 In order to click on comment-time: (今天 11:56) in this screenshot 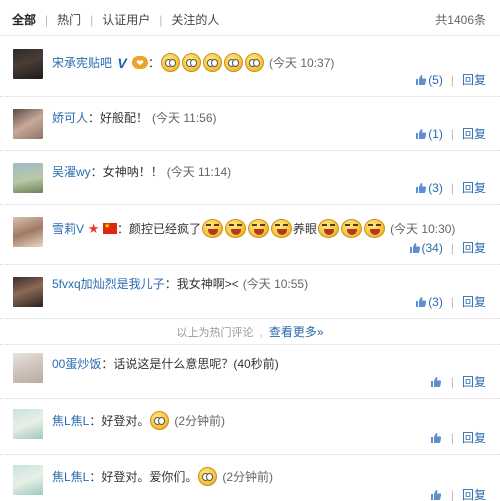, I will do `click(184, 118)`.